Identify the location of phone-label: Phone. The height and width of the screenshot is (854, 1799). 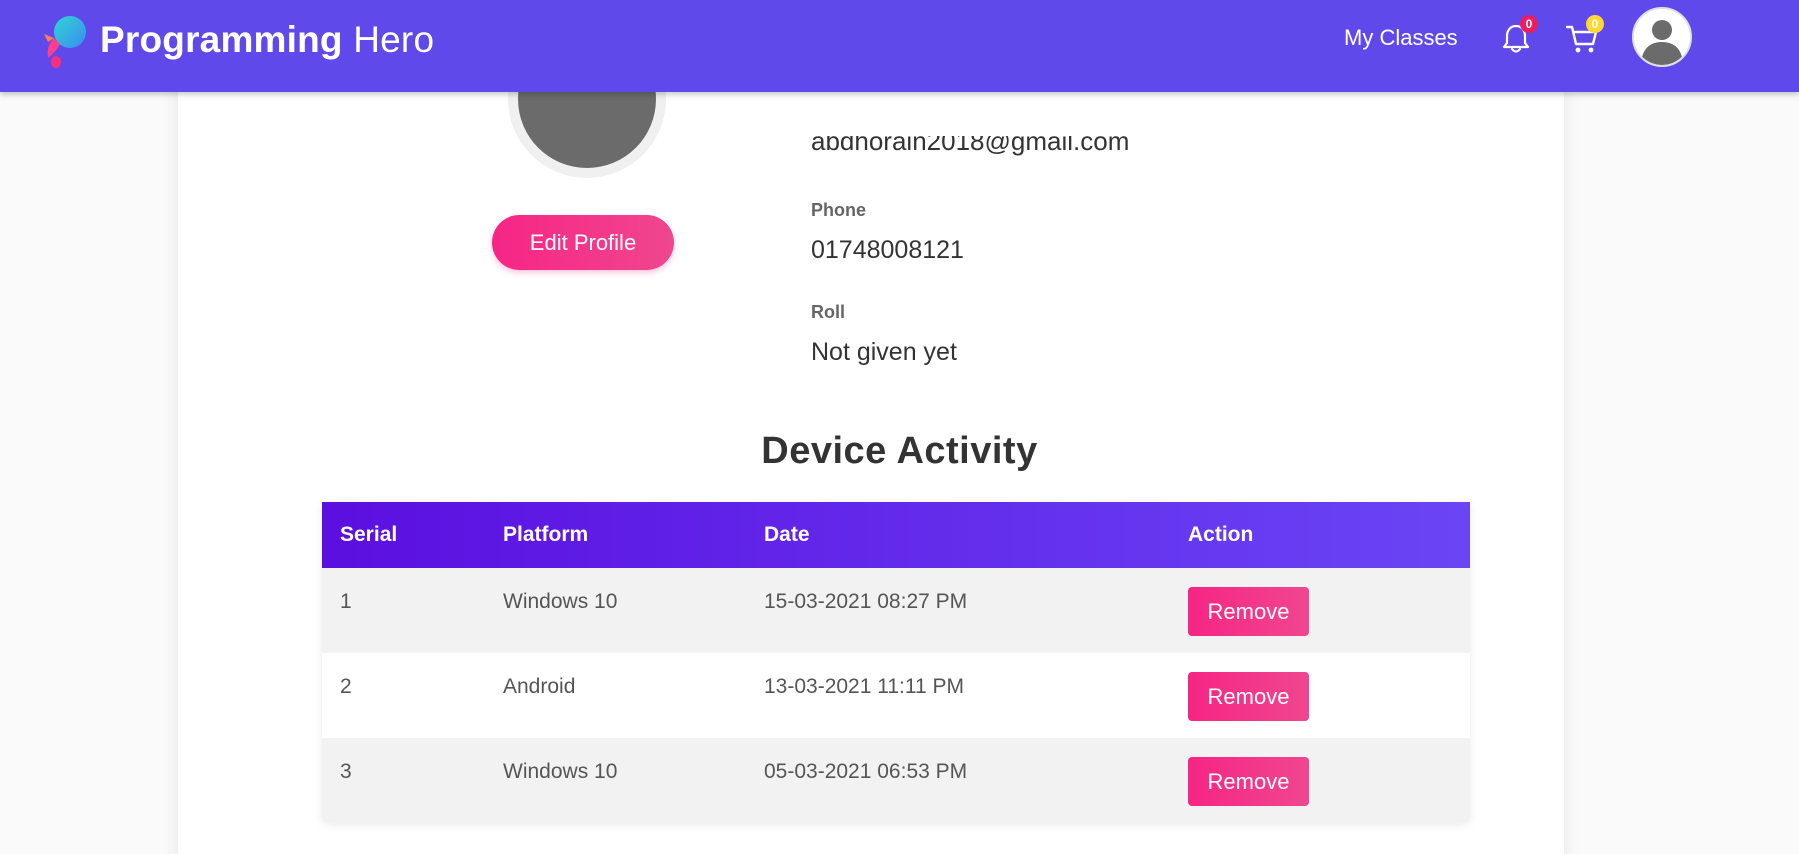
(839, 210).